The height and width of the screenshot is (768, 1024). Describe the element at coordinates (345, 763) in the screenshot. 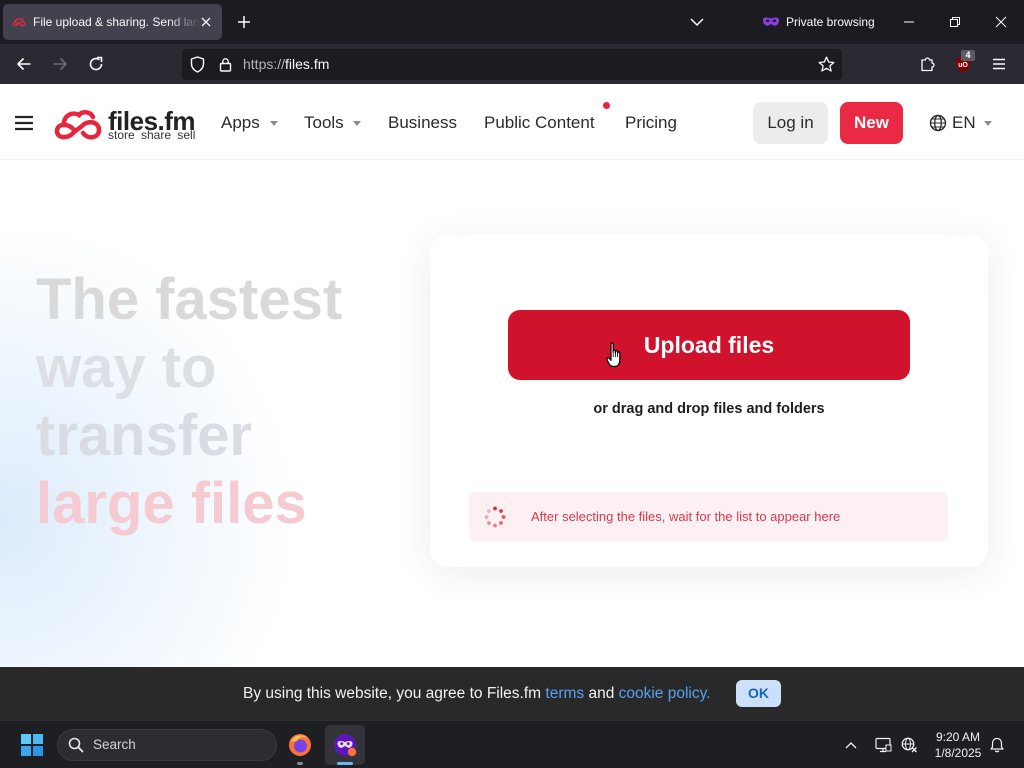

I see `private-window-active-indicator` at that location.